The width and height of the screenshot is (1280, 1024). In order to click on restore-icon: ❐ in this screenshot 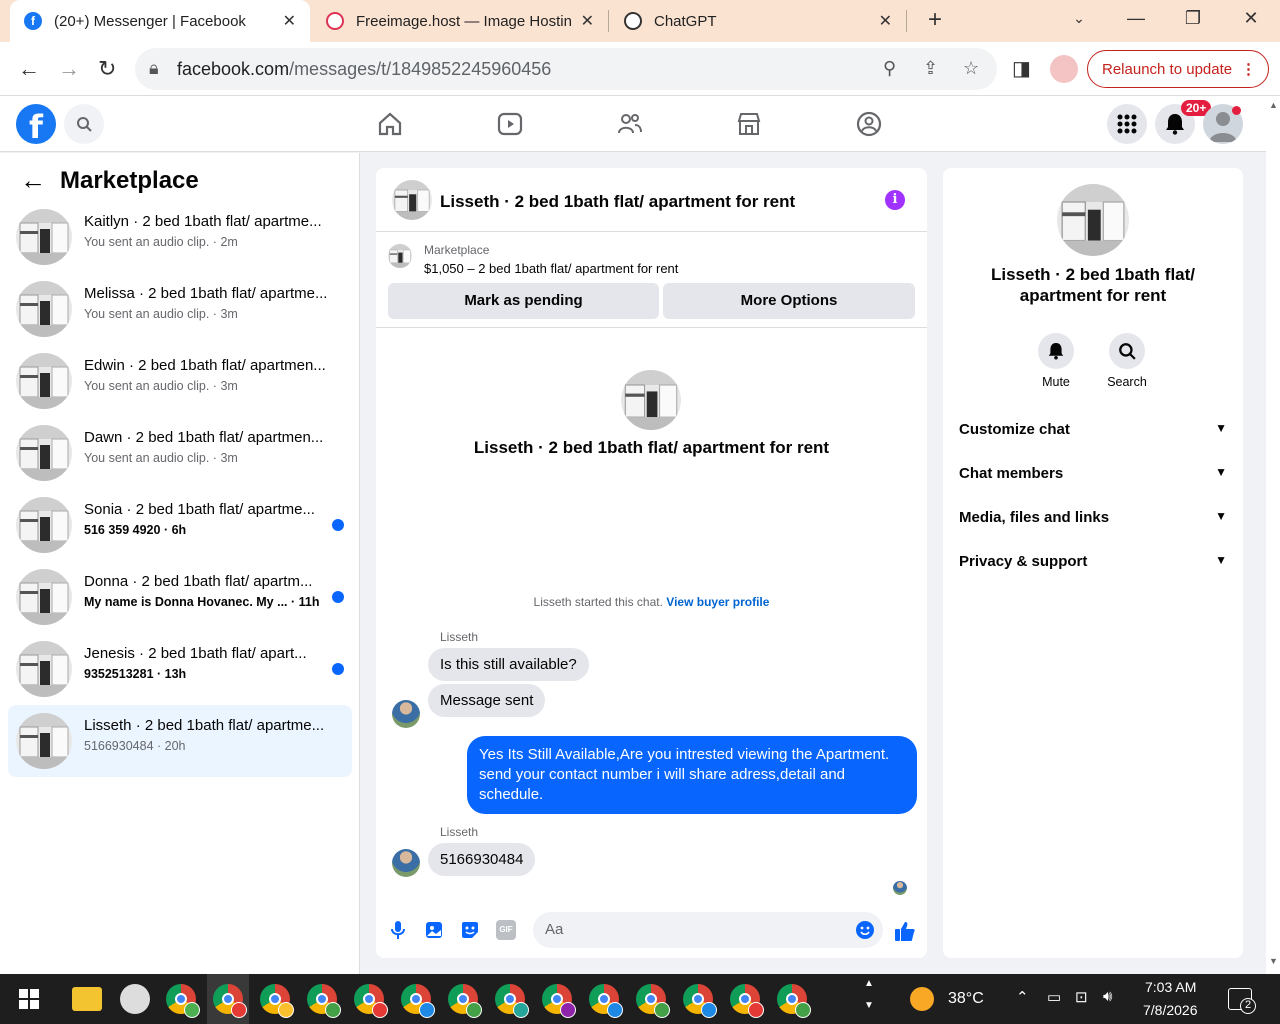, I will do `click(1193, 18)`.